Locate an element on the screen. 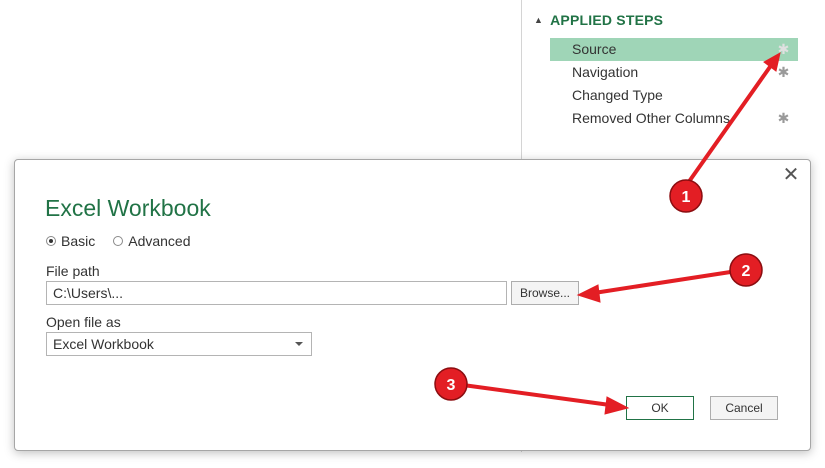 The width and height of the screenshot is (825, 468). step-removed-other-columns: Removed Other Columns ✱ is located at coordinates (674, 118).